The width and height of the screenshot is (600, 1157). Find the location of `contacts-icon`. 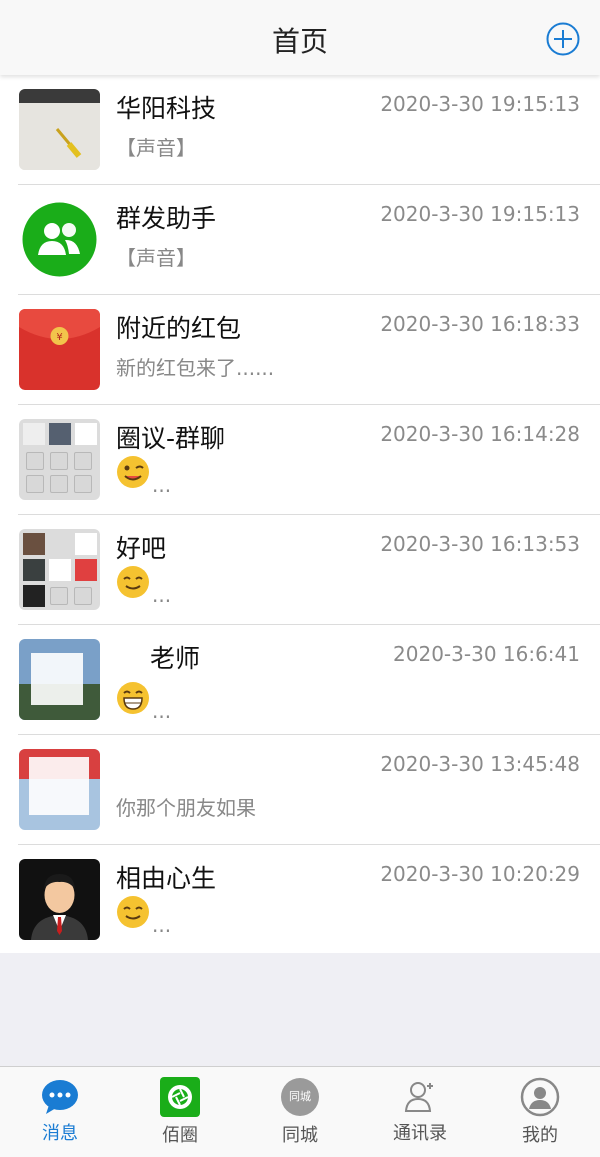

contacts-icon is located at coordinates (420, 1097).